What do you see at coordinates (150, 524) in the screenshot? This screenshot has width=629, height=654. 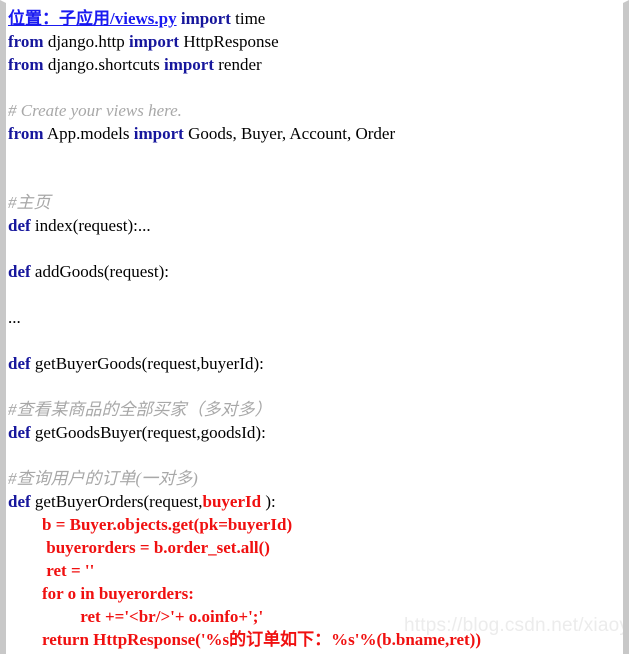 I see `code-line-buyer-objects-get: b = Buyer.objects.get(pk=buyerId)` at bounding box center [150, 524].